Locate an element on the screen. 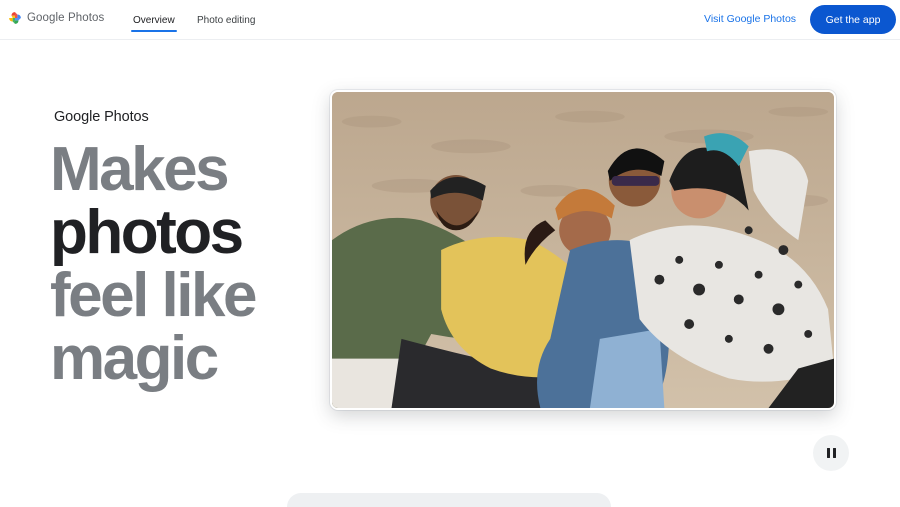 The width and height of the screenshot is (900, 507). section-nav-pill is located at coordinates (449, 500).